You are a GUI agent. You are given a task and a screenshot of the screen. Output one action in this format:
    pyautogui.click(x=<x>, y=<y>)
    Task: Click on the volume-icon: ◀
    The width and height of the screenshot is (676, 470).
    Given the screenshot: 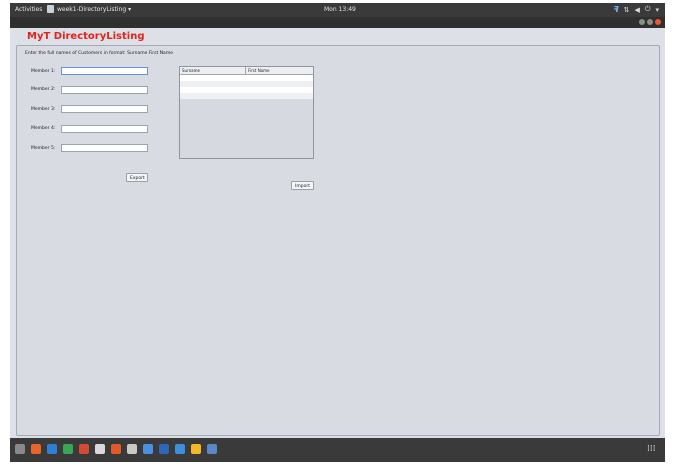 What is the action you would take?
    pyautogui.click(x=637, y=10)
    